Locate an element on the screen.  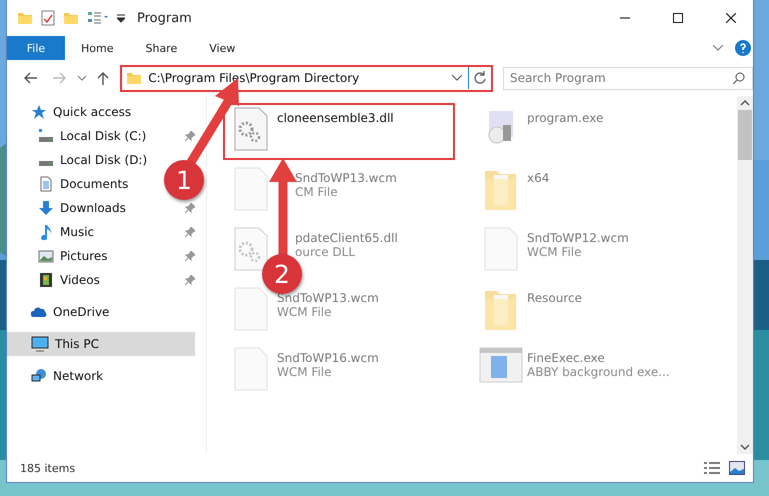
file-name: program.exe is located at coordinates (565, 118).